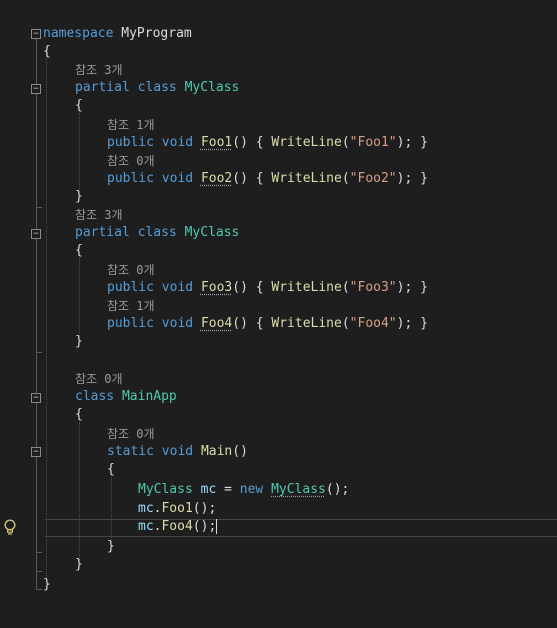 This screenshot has height=628, width=557. Describe the element at coordinates (212, 526) in the screenshot. I see `semicolon: ;` at that location.